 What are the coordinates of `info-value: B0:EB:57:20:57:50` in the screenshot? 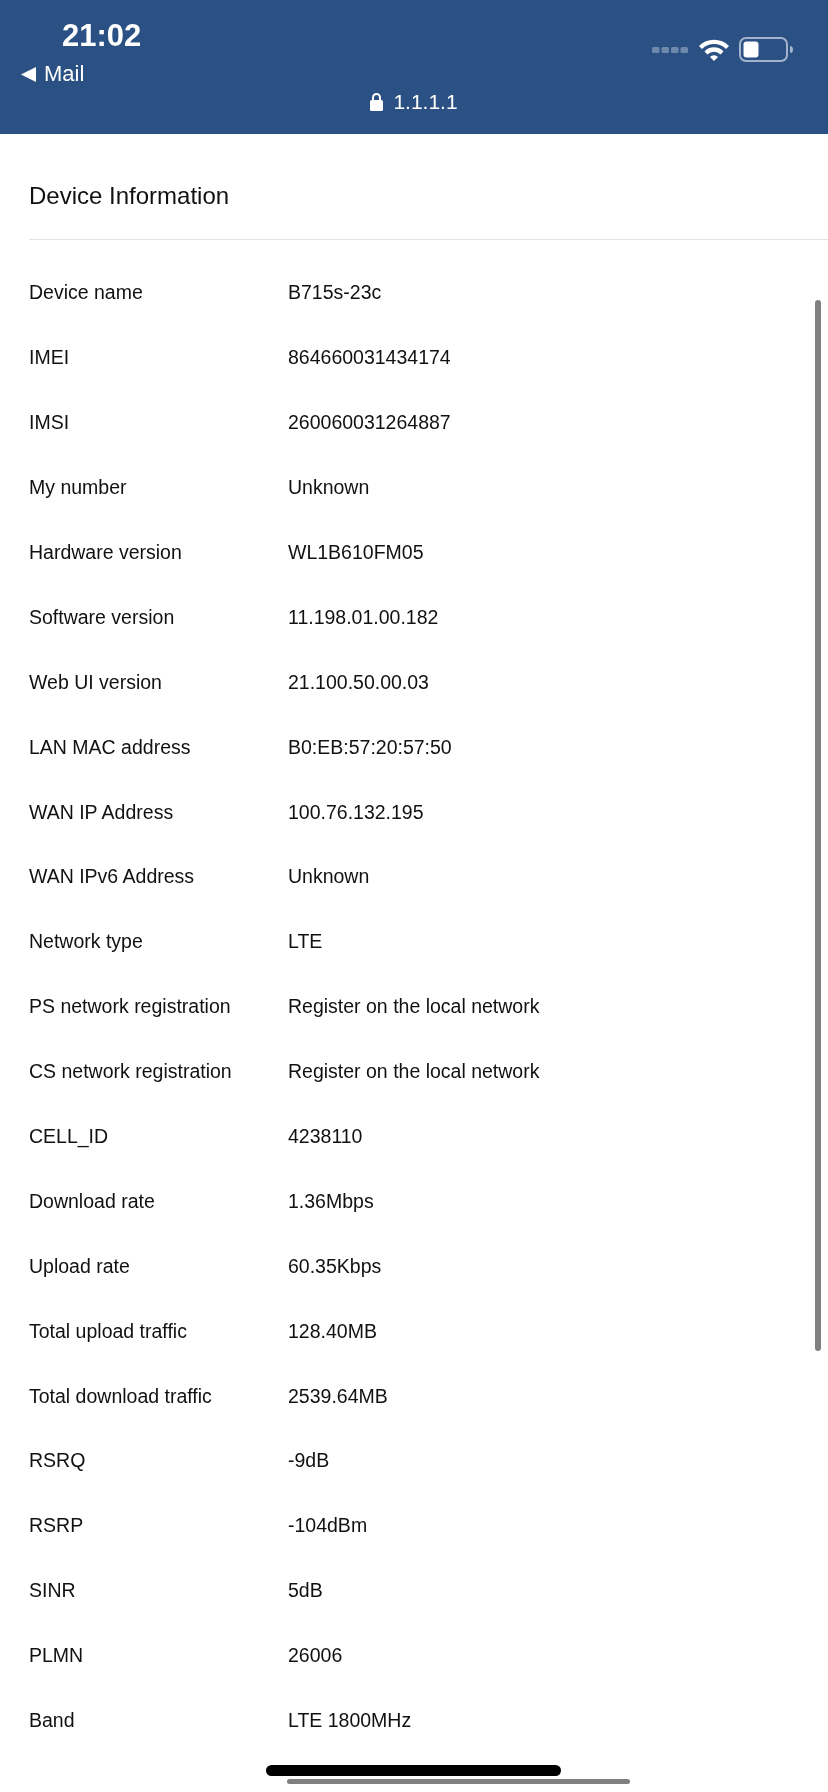 It's located at (370, 746).